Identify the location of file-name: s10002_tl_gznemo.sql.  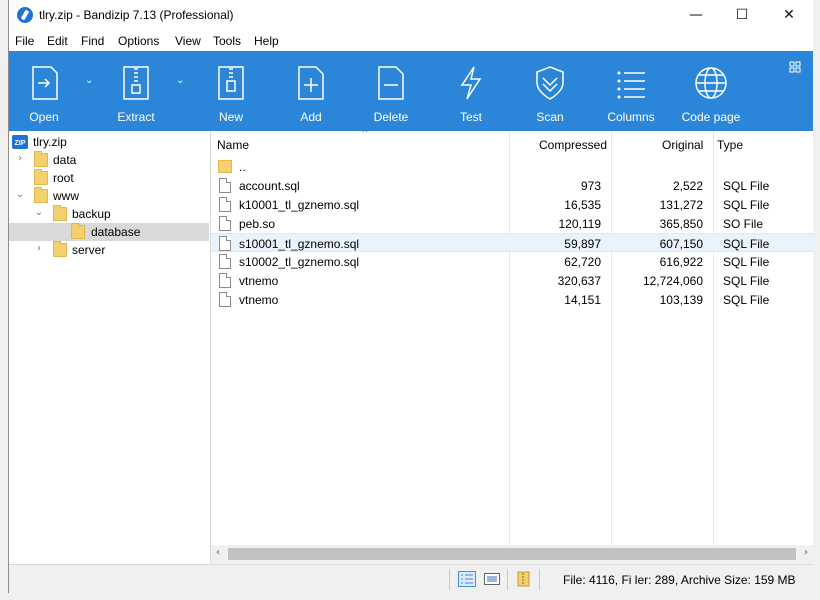
(299, 262).